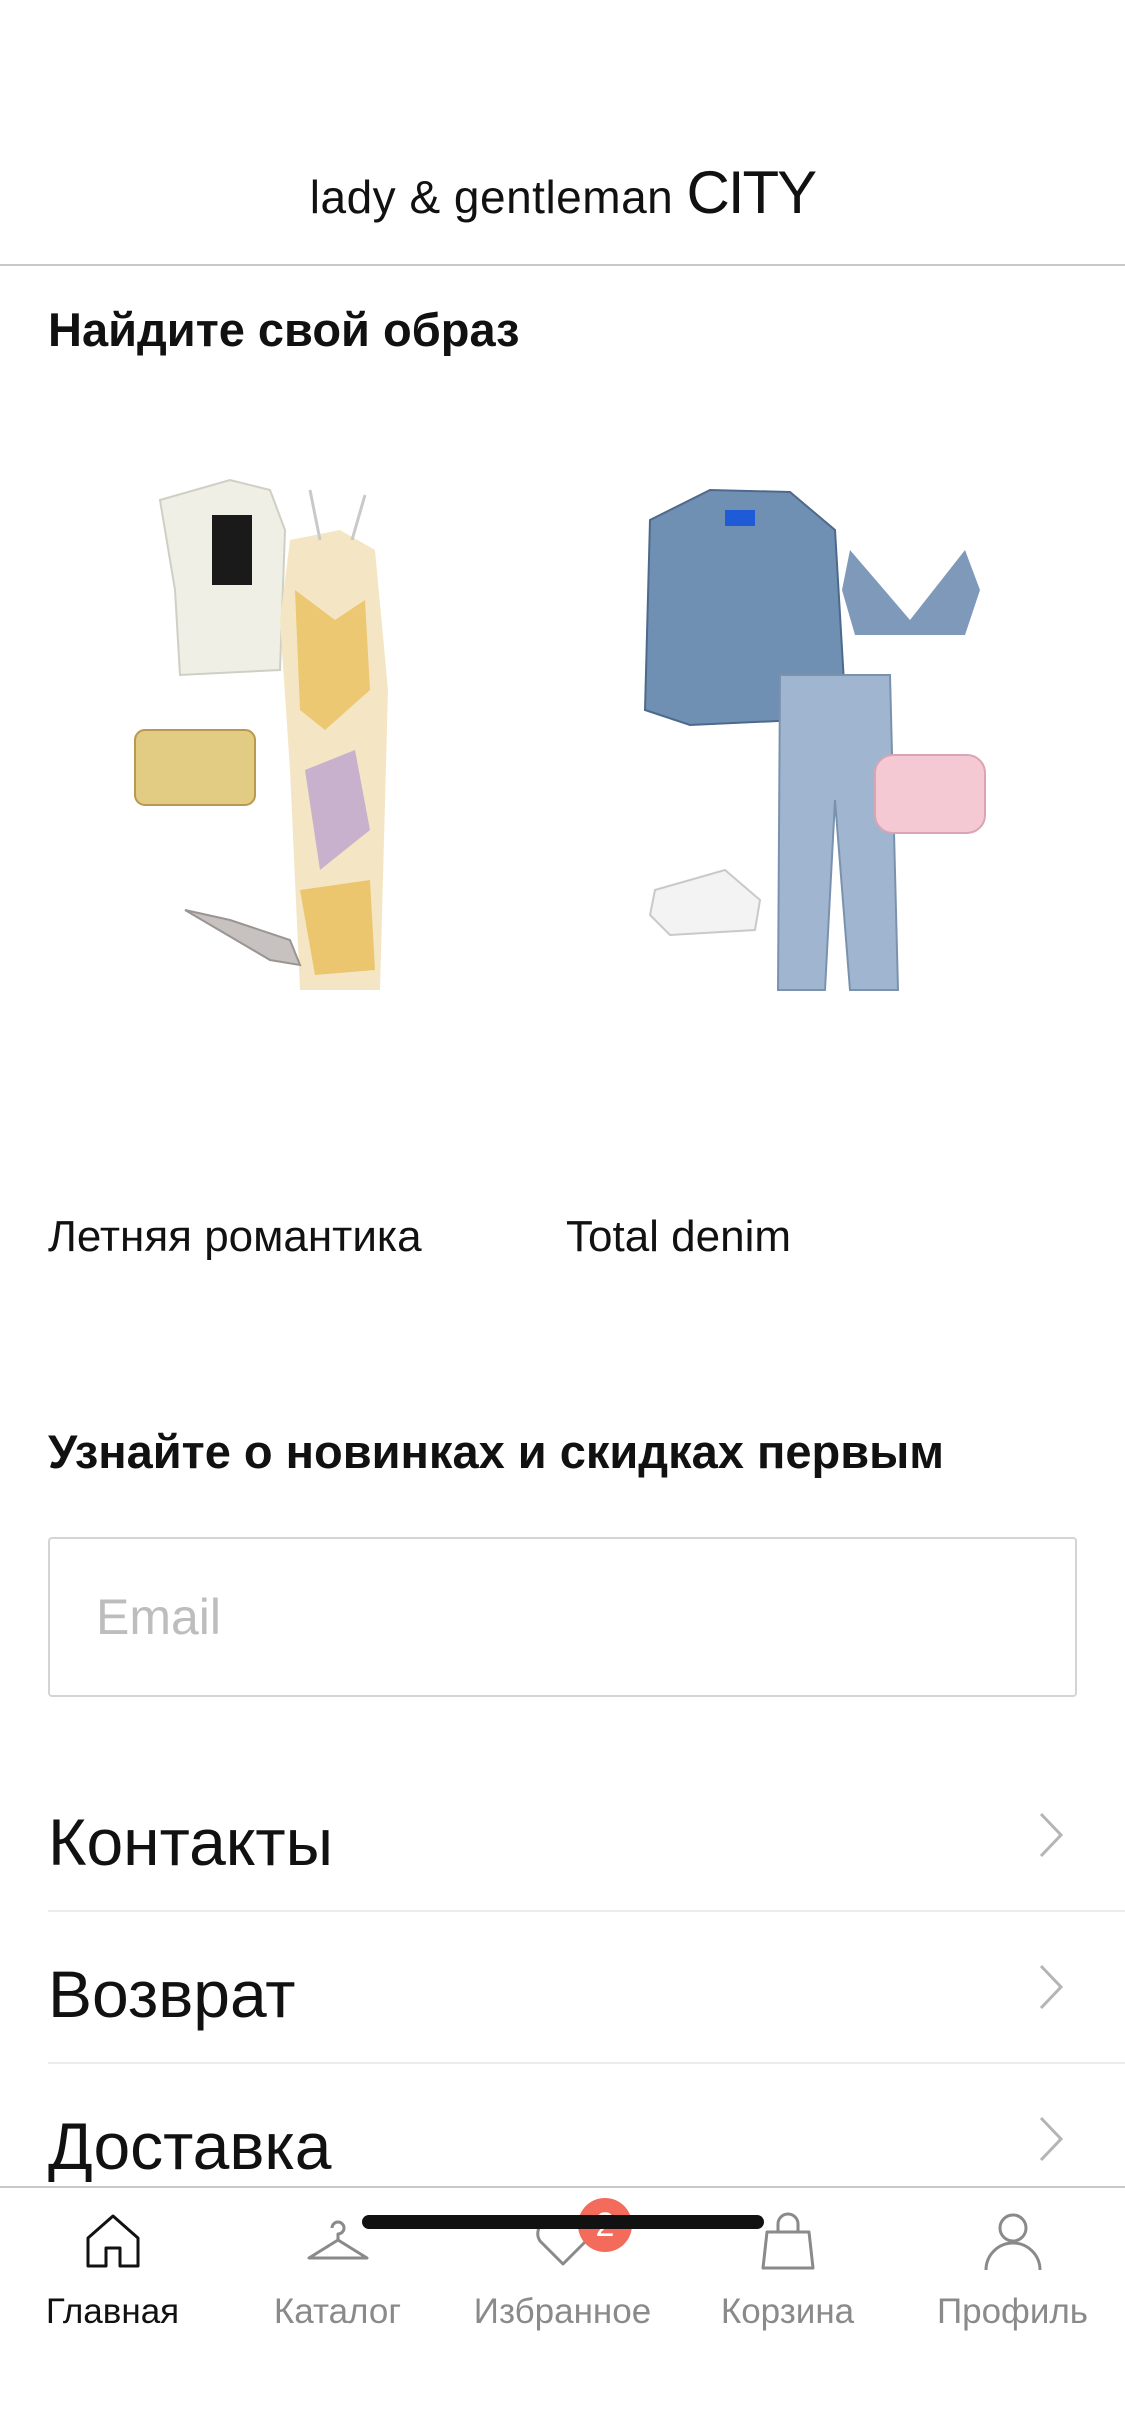 The width and height of the screenshot is (1125, 2436). Describe the element at coordinates (235, 1237) in the screenshot. I see `look-caption: Летняя романтика` at that location.